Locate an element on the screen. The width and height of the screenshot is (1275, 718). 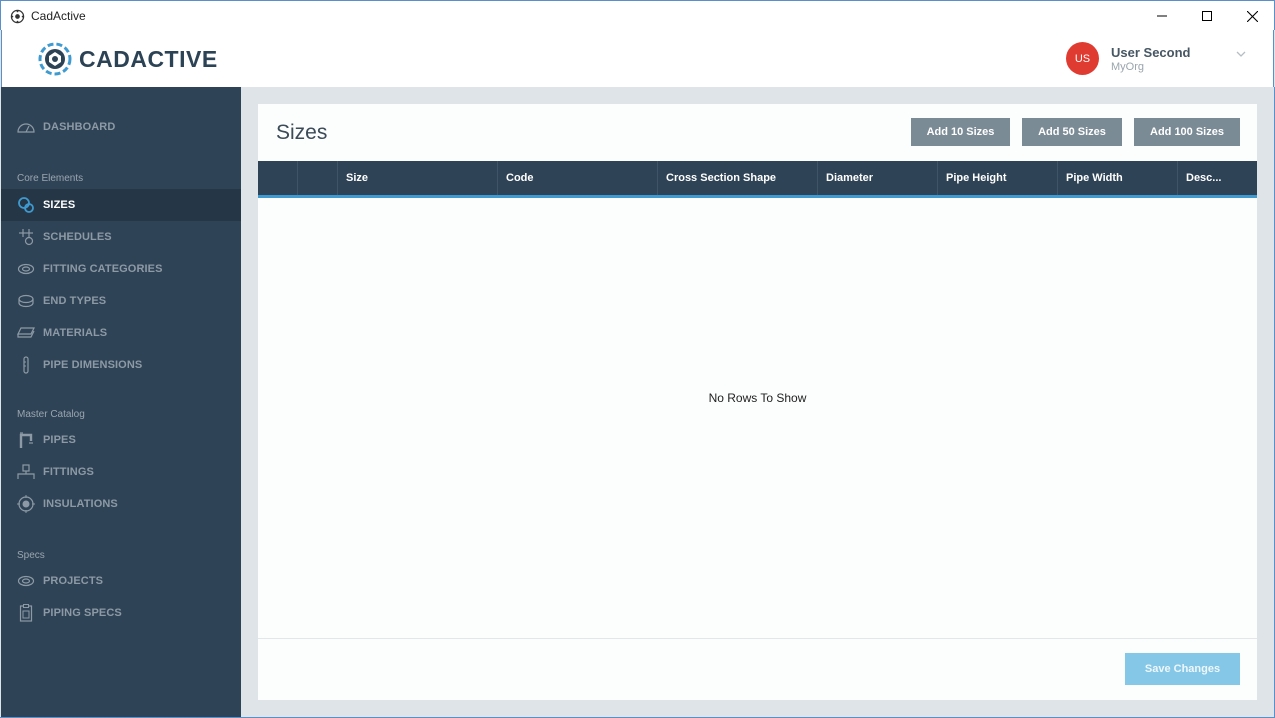
minimize-icon is located at coordinates (1162, 16).